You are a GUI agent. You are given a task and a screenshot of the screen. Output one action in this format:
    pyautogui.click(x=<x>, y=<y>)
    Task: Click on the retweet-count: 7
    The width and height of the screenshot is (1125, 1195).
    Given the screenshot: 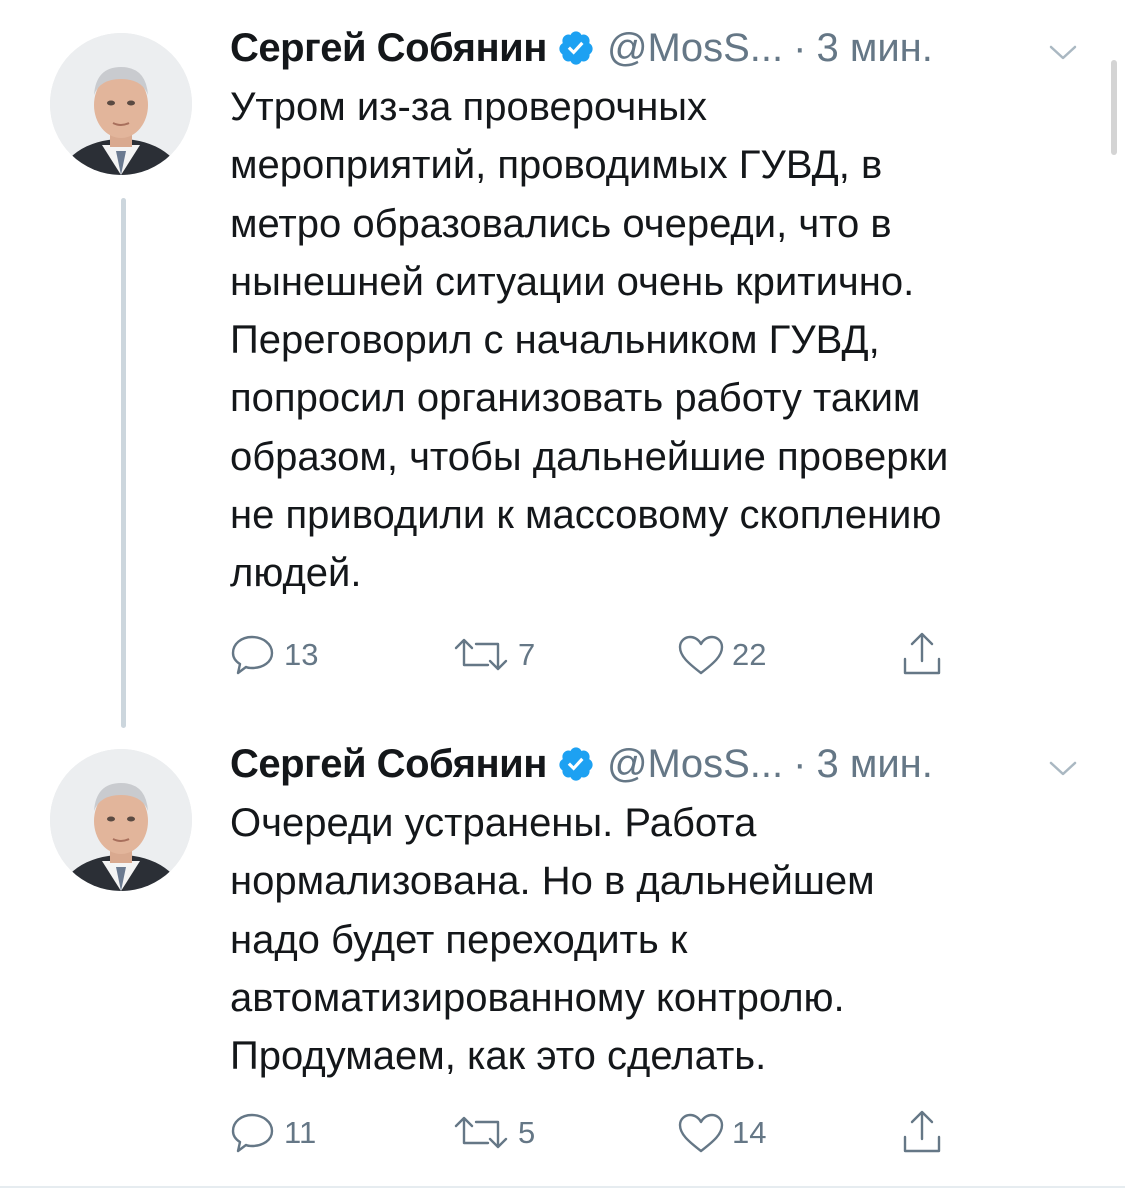 What is the action you would take?
    pyautogui.click(x=527, y=654)
    